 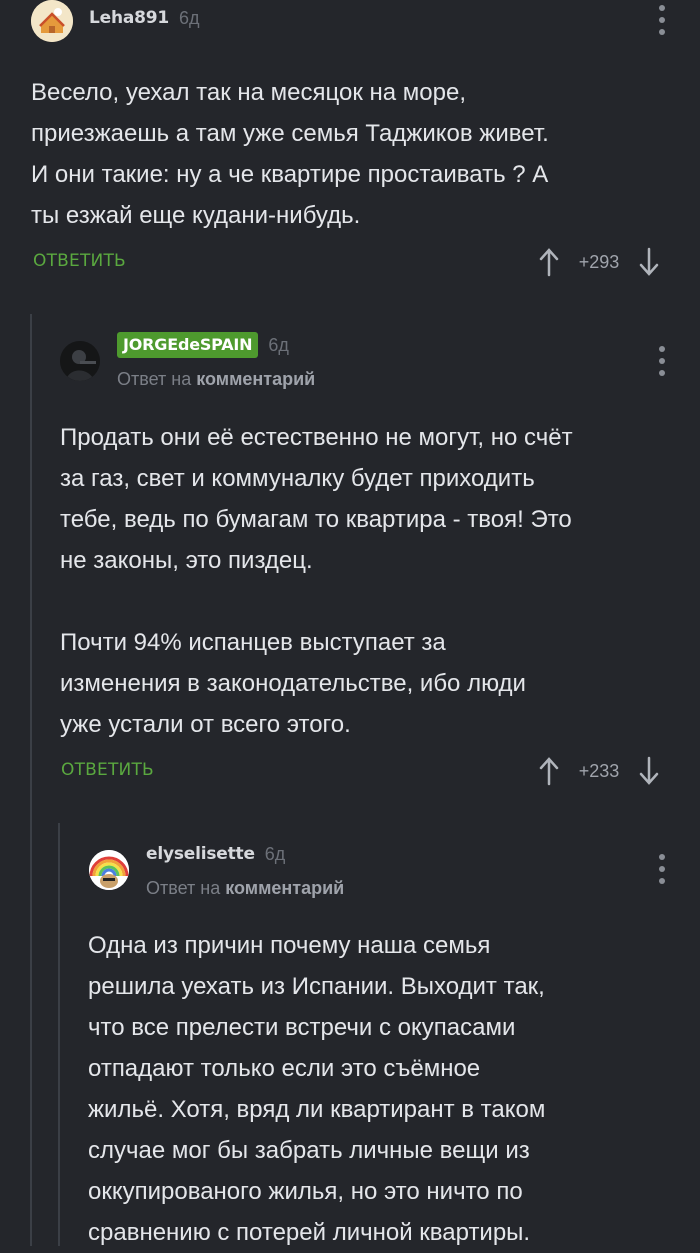 What do you see at coordinates (129, 18) in the screenshot?
I see `author-name: Leha891` at bounding box center [129, 18].